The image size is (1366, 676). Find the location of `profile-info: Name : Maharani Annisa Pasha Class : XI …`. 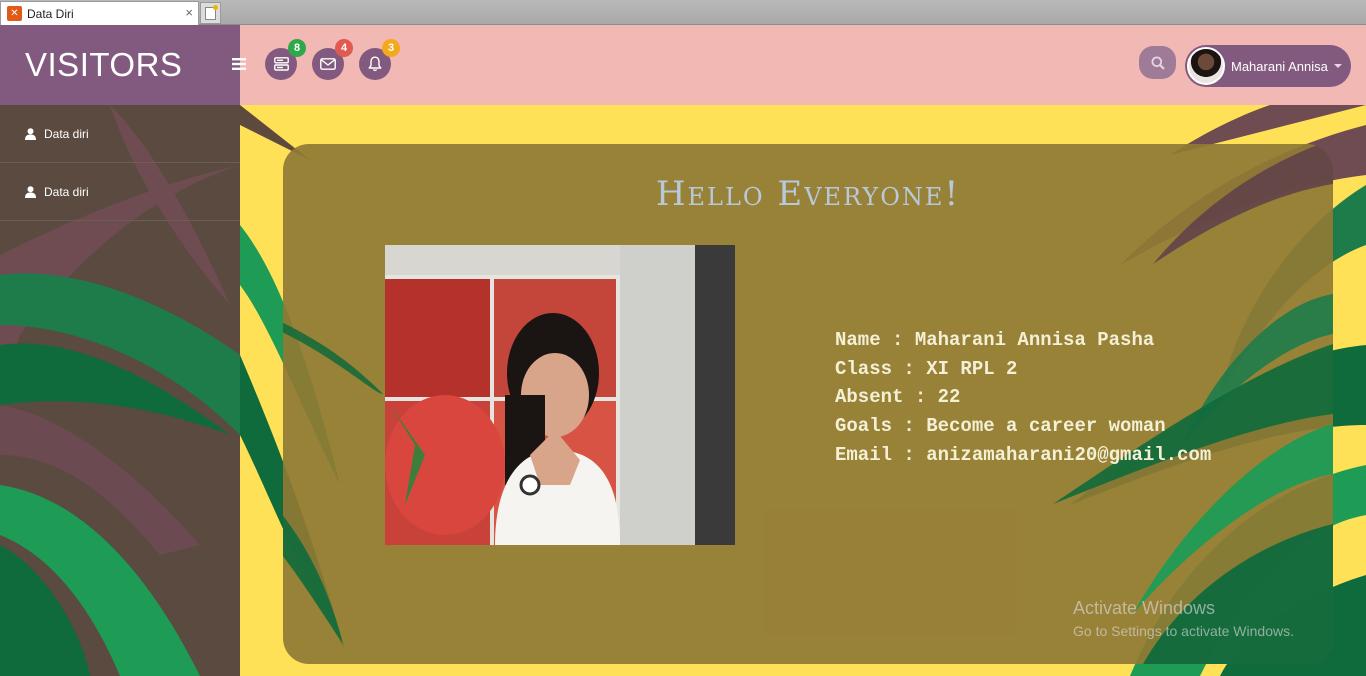

profile-info: Name : Maharani Annisa Pasha Class : XI … is located at coordinates (1023, 398).